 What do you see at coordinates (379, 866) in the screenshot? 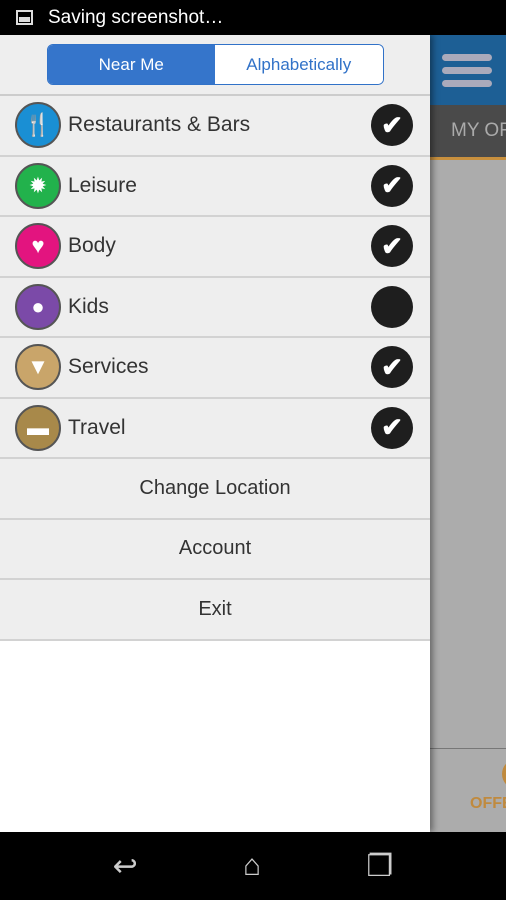
I see `recents-icon: ❐` at bounding box center [379, 866].